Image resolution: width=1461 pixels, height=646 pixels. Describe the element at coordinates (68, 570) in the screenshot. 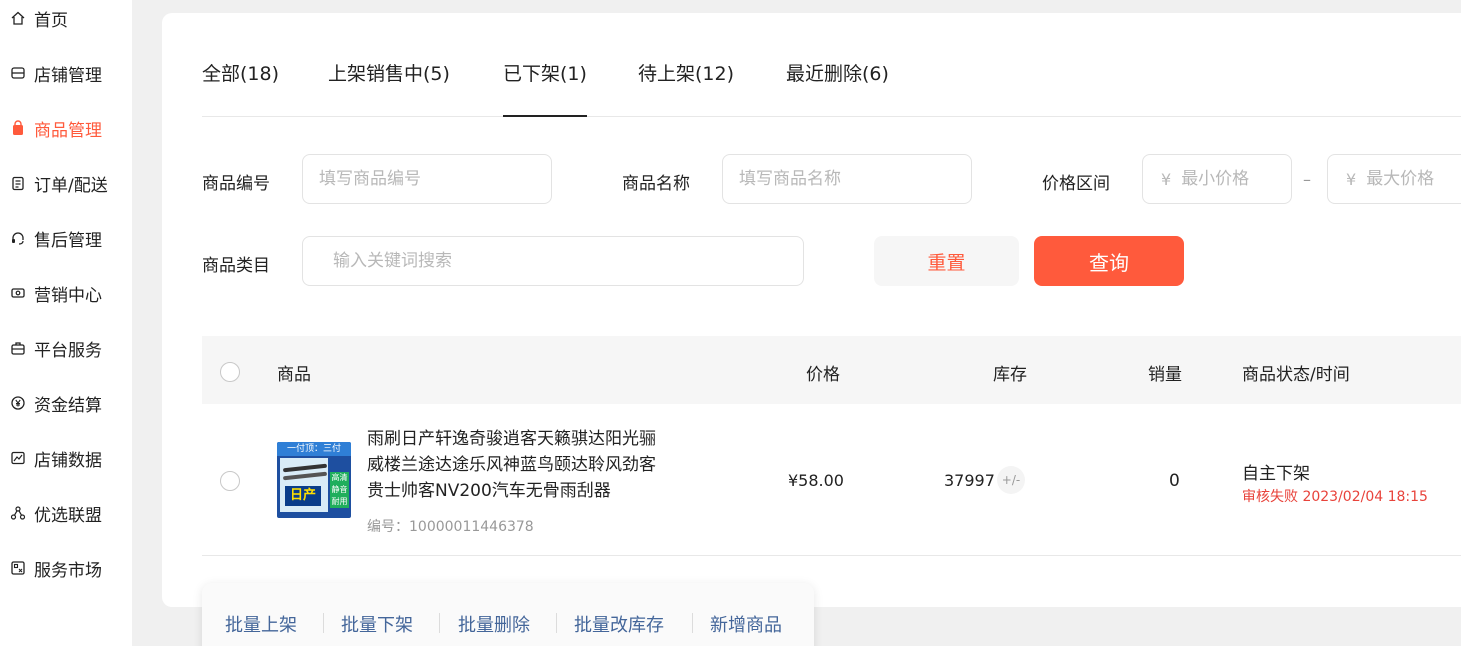

I see `sidebar-item-label: 服务市场` at that location.